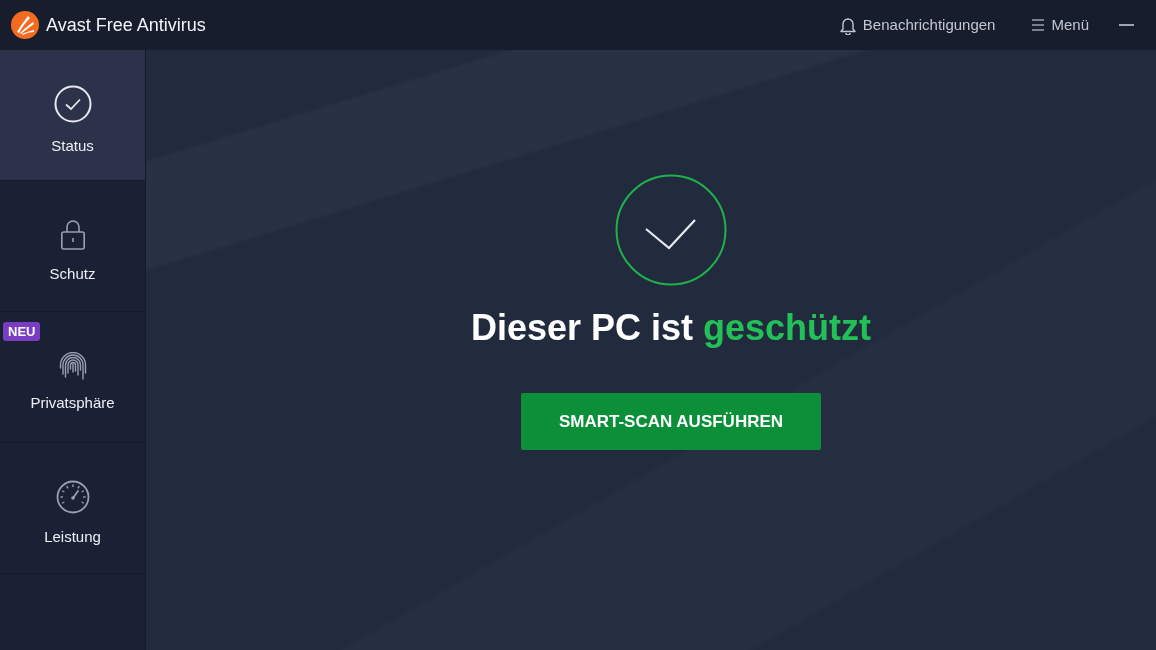 The image size is (1156, 650). What do you see at coordinates (72, 365) in the screenshot?
I see `fingerprint-icon` at bounding box center [72, 365].